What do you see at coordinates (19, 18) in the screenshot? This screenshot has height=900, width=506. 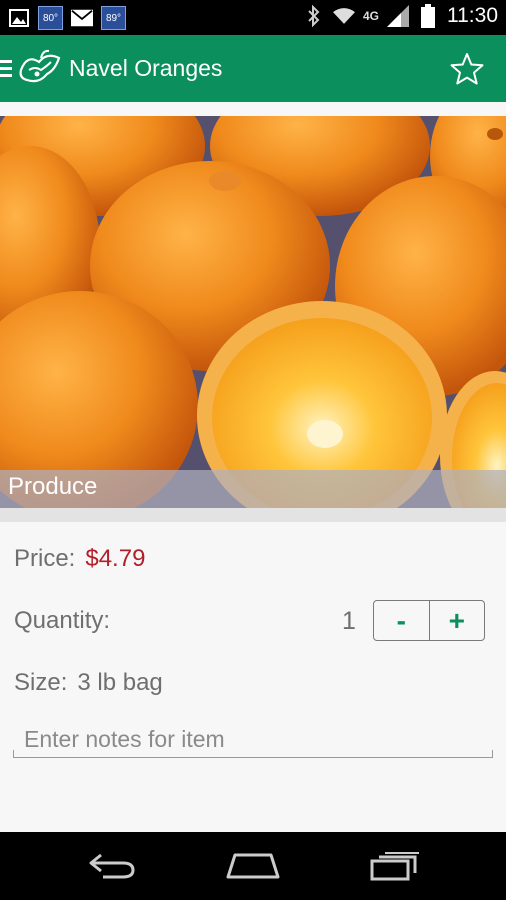 I see `image-icon` at bounding box center [19, 18].